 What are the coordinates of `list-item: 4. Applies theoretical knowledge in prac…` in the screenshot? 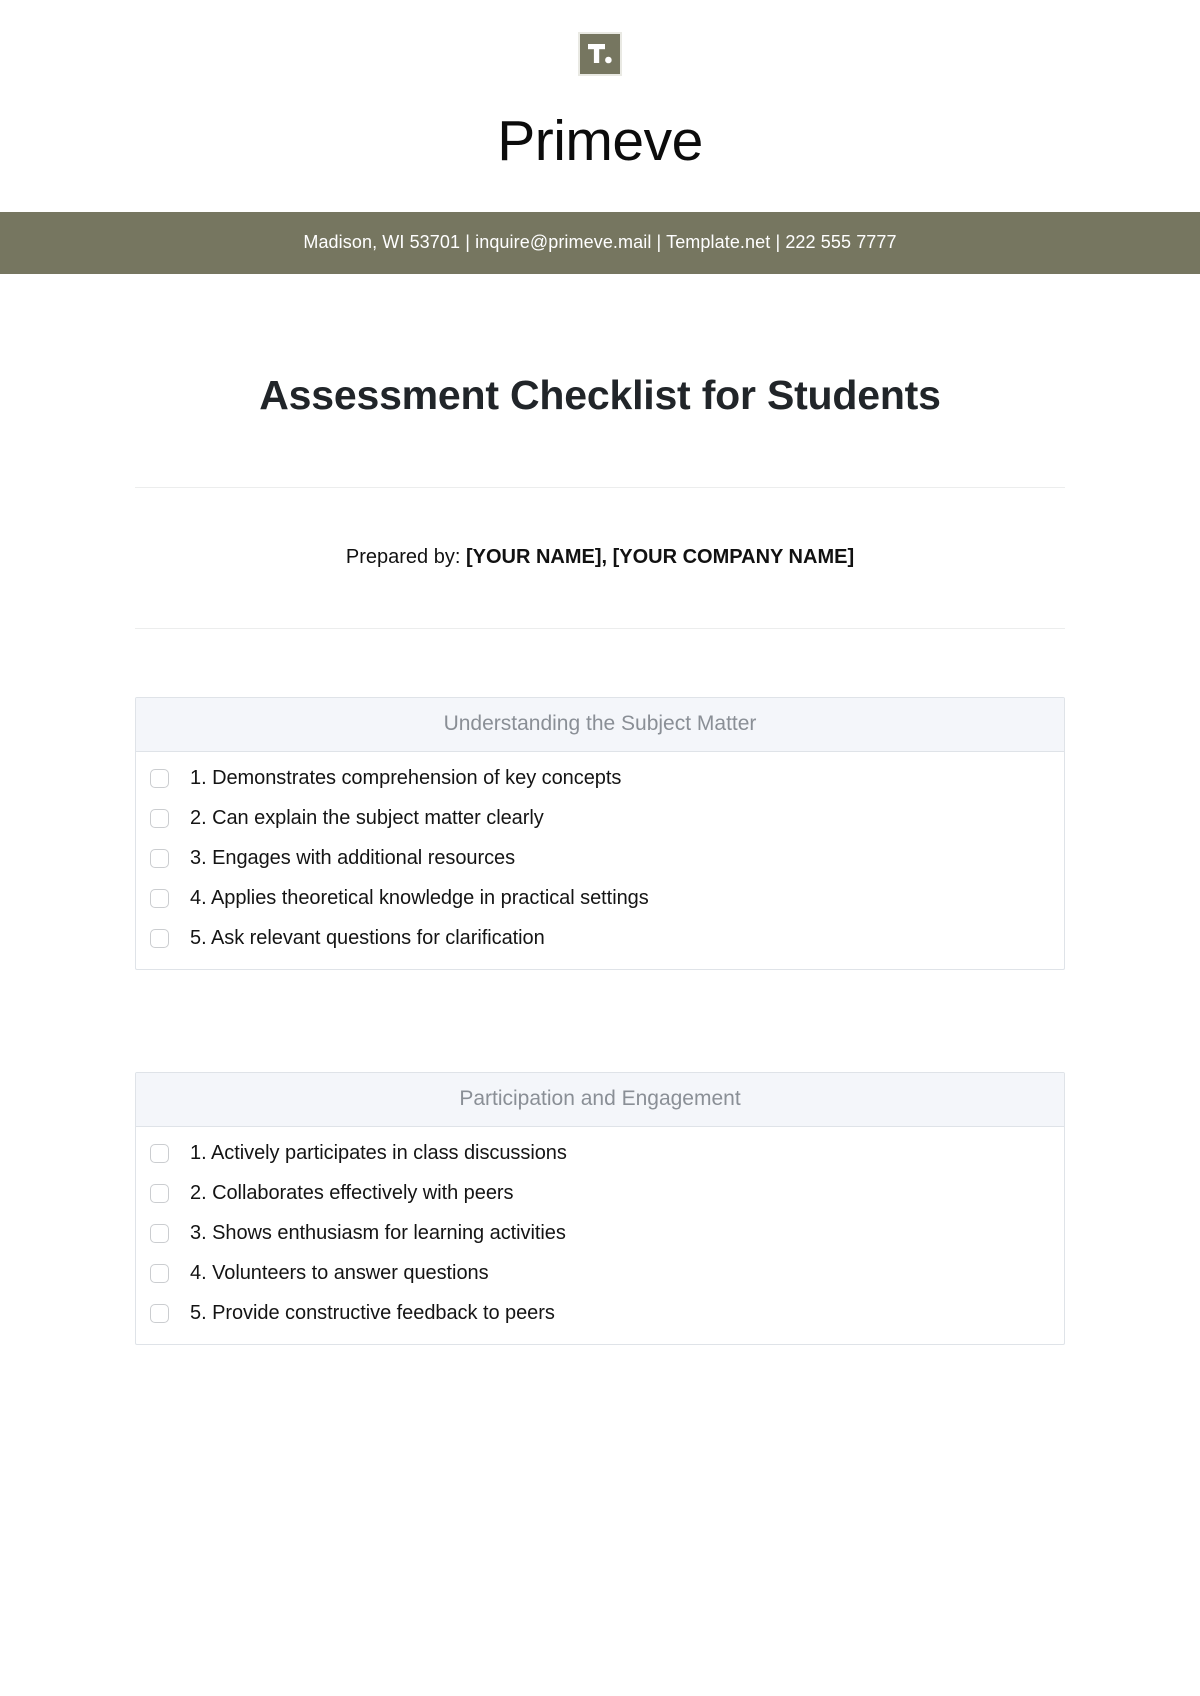 It's located at (600, 899).